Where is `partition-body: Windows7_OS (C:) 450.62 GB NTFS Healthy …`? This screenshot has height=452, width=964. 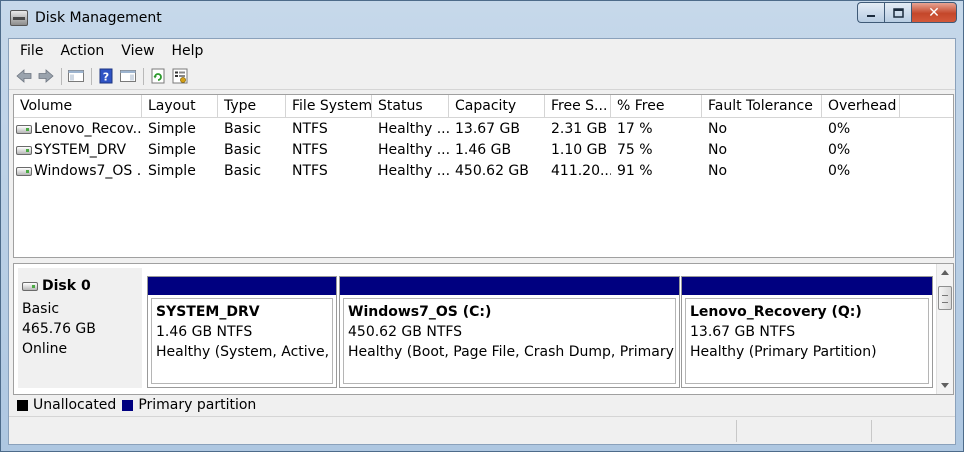
partition-body: Windows7_OS (C:) 450.62 GB NTFS Healthy … is located at coordinates (509, 341).